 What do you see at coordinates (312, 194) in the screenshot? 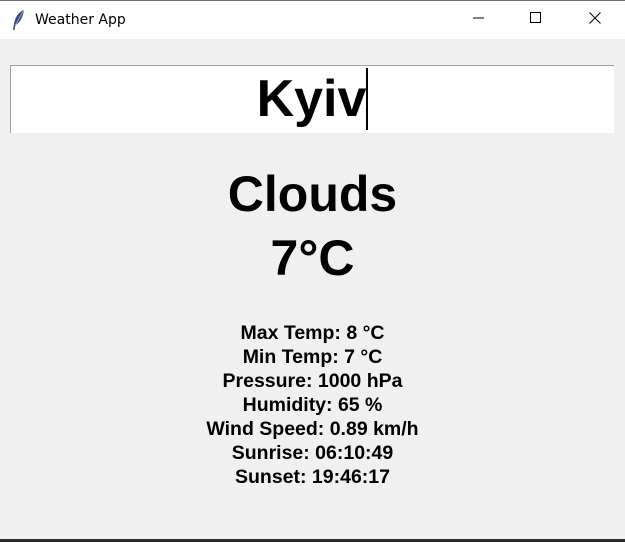
I see `weather-condition: Clouds` at bounding box center [312, 194].